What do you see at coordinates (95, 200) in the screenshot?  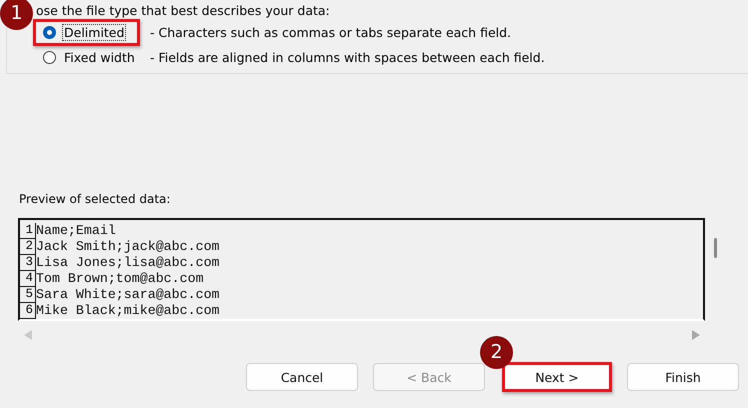 I see `preview-label: Preview of selected data:` at bounding box center [95, 200].